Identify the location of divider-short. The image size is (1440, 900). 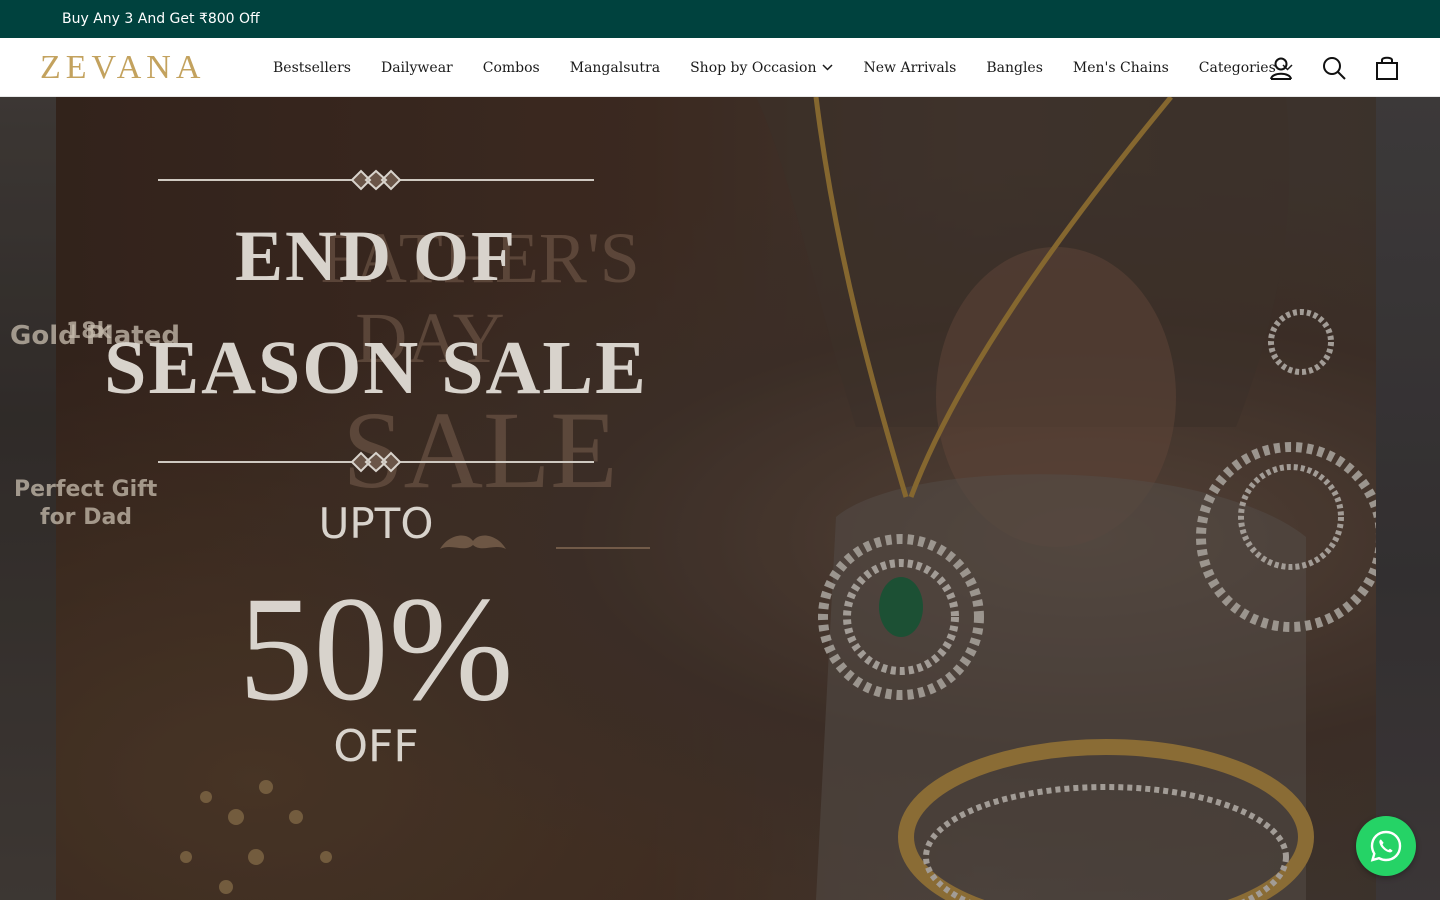
(603, 548).